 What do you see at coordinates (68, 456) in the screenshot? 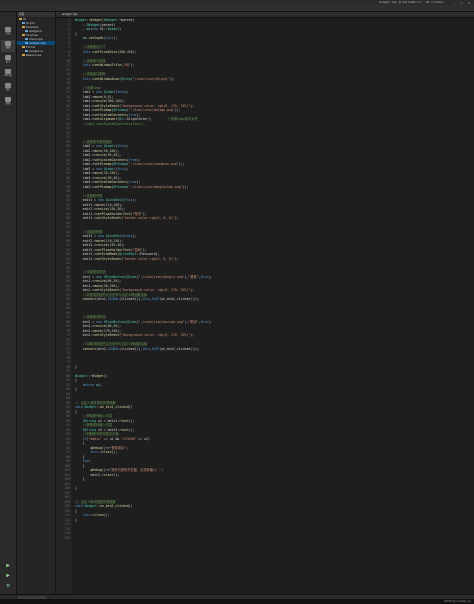
I see `line-number: 98` at bounding box center [68, 456].